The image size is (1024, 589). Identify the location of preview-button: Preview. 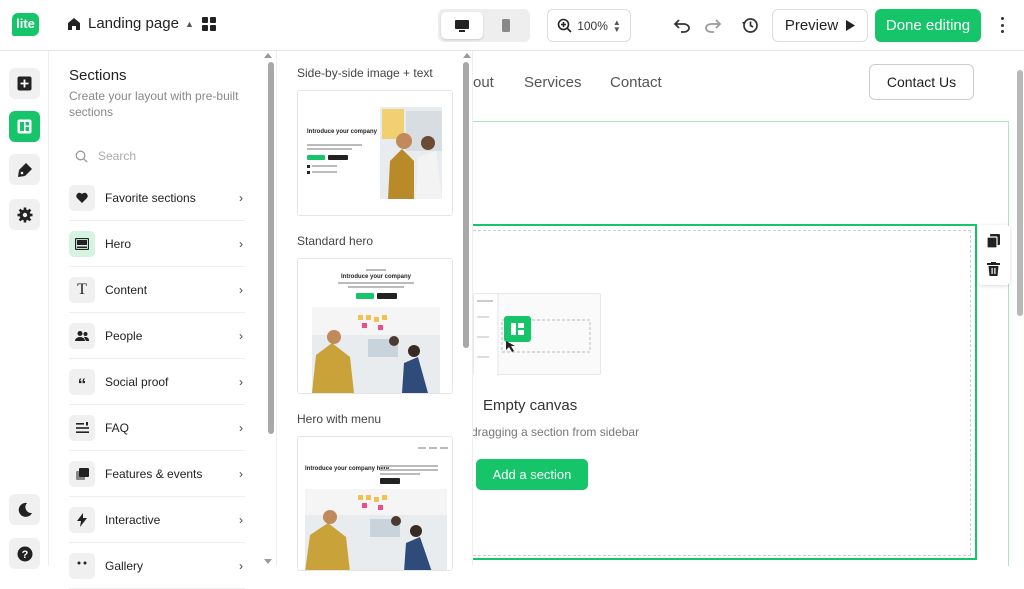
(820, 25).